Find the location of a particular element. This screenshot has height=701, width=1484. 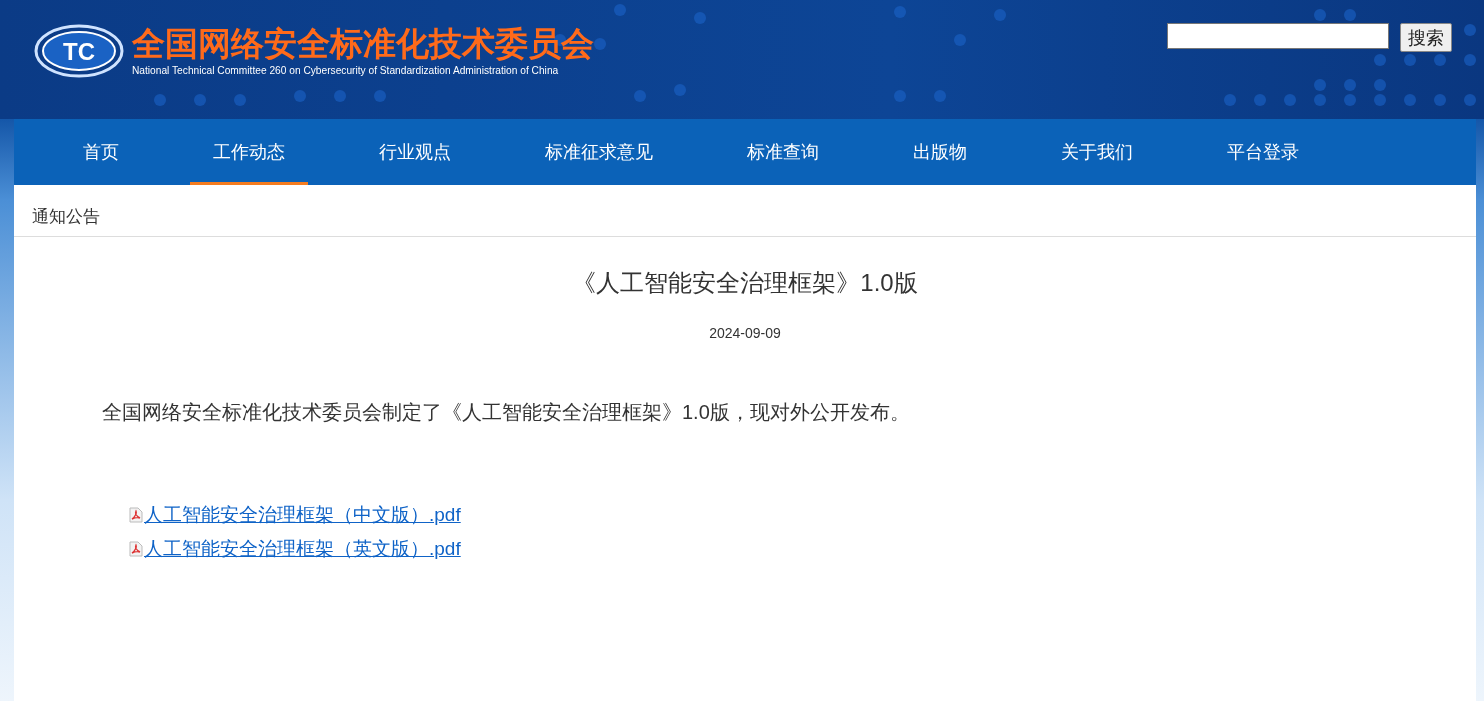

nav-tab: 平台登录 is located at coordinates (1263, 152).